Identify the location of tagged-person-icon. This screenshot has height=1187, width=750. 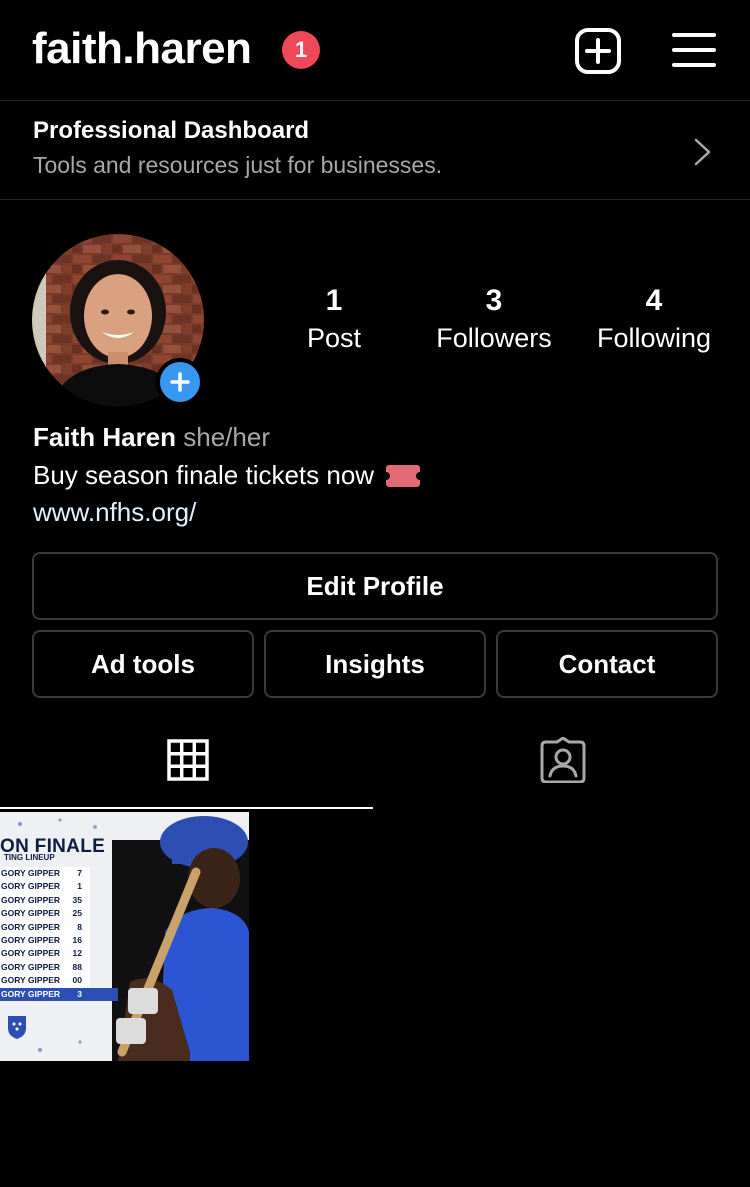
(562, 760).